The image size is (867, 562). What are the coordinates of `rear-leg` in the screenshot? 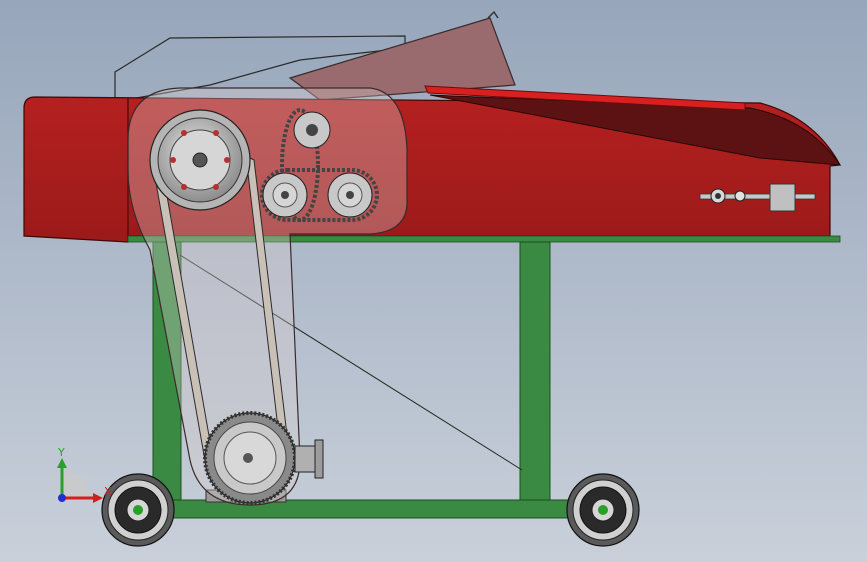 It's located at (535, 372).